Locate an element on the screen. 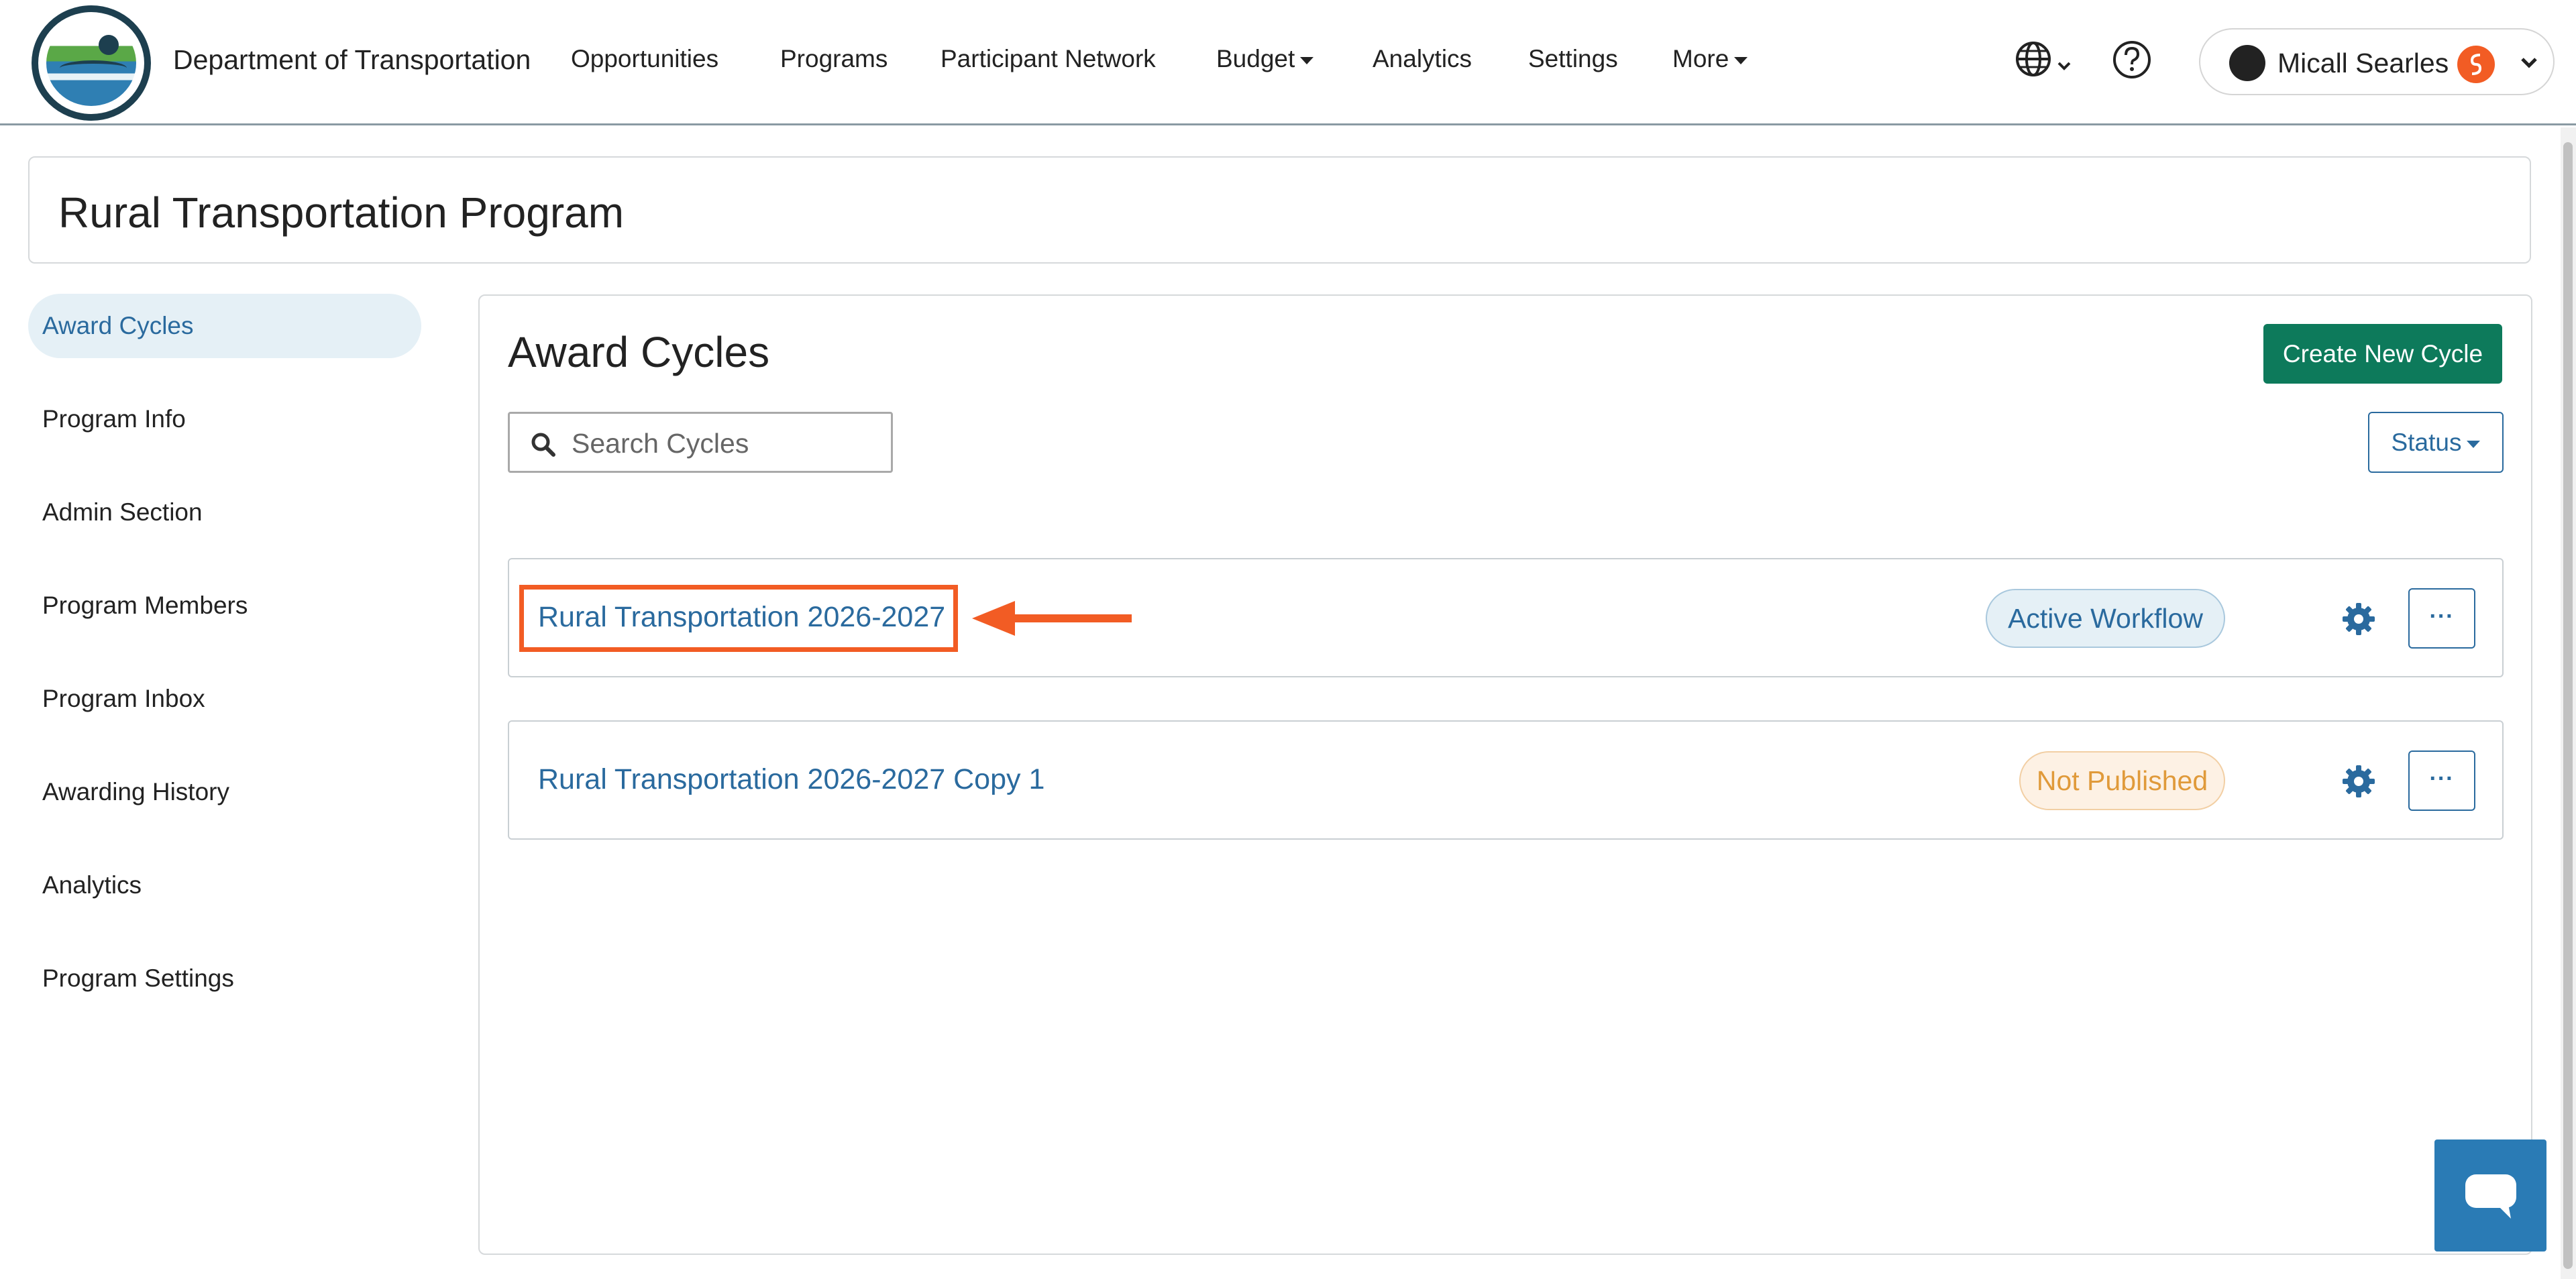  sidebar-item-award-cycles: Award Cycles is located at coordinates (224, 326).